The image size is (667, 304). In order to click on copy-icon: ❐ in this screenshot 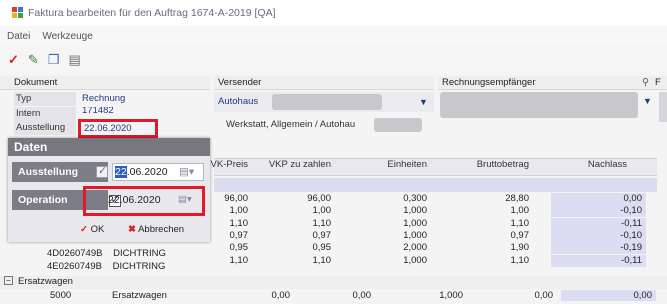, I will do `click(54, 60)`.